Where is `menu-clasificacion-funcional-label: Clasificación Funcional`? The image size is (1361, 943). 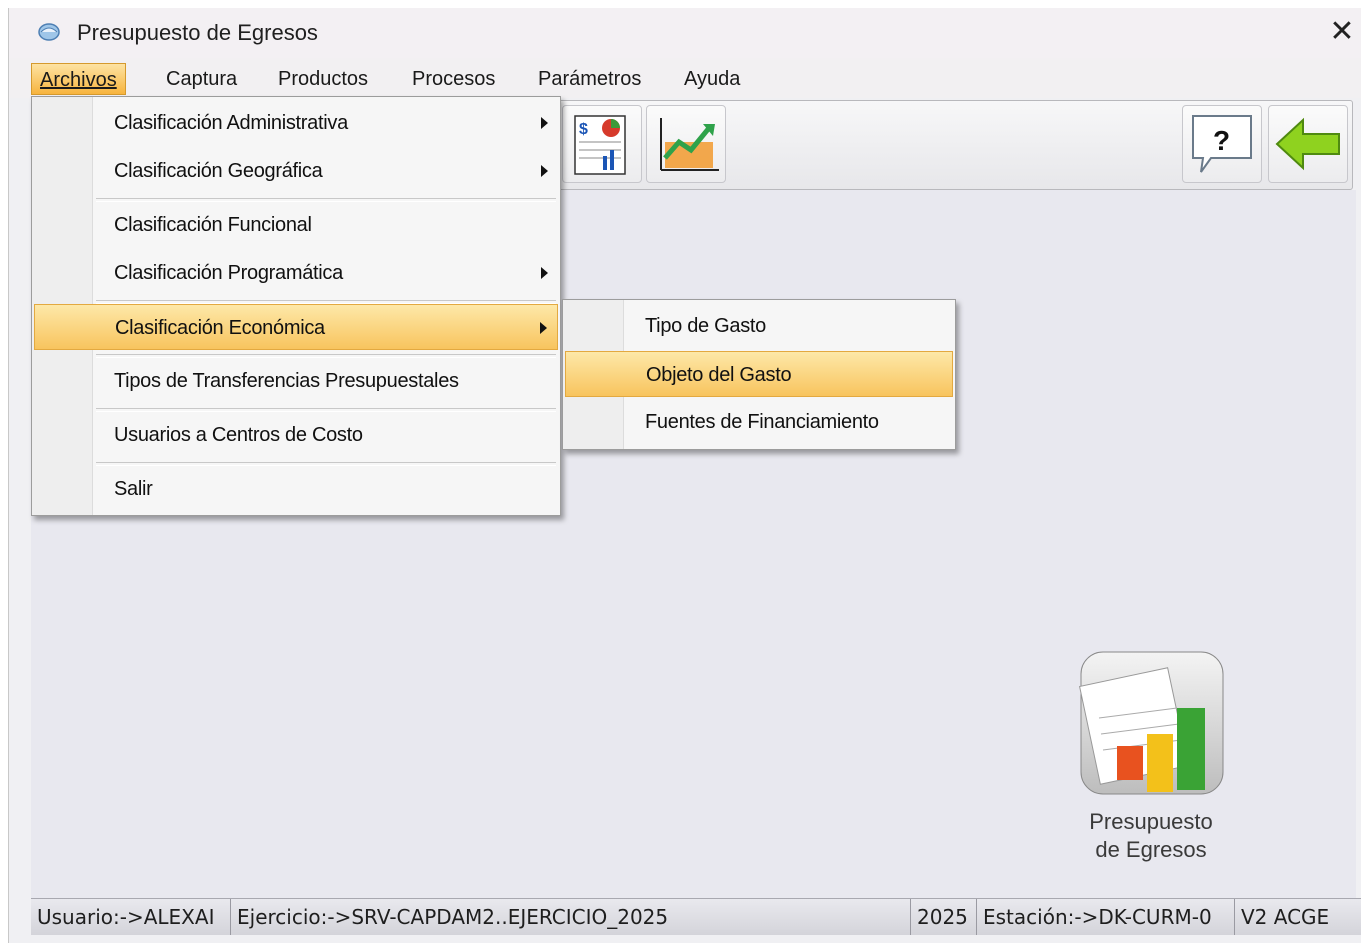 menu-clasificacion-funcional-label: Clasificación Funcional is located at coordinates (213, 225).